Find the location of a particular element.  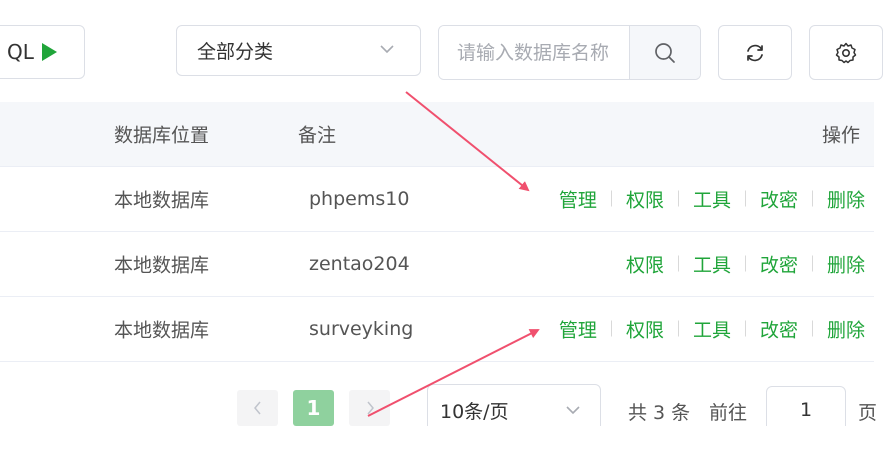

header-location: 数据库位置 is located at coordinates (162, 135).